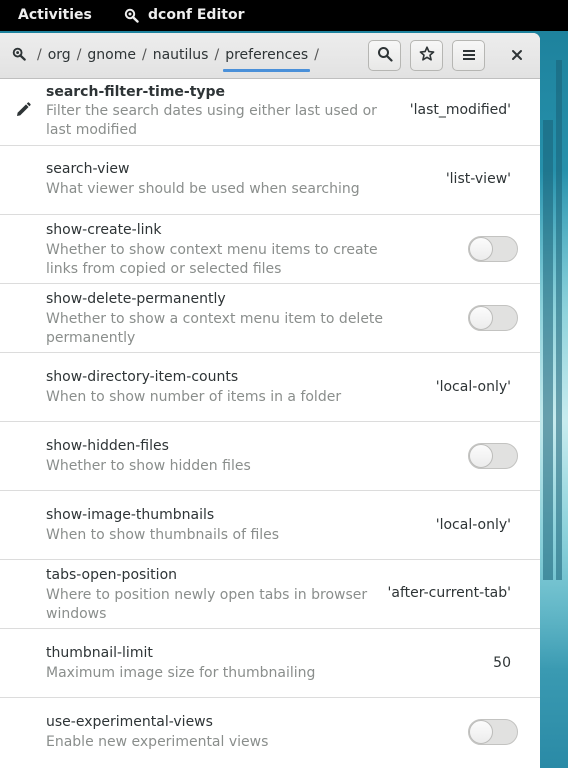 This screenshot has height=768, width=568. Describe the element at coordinates (148, 466) in the screenshot. I see `key-description: Whether to show hidden files` at that location.